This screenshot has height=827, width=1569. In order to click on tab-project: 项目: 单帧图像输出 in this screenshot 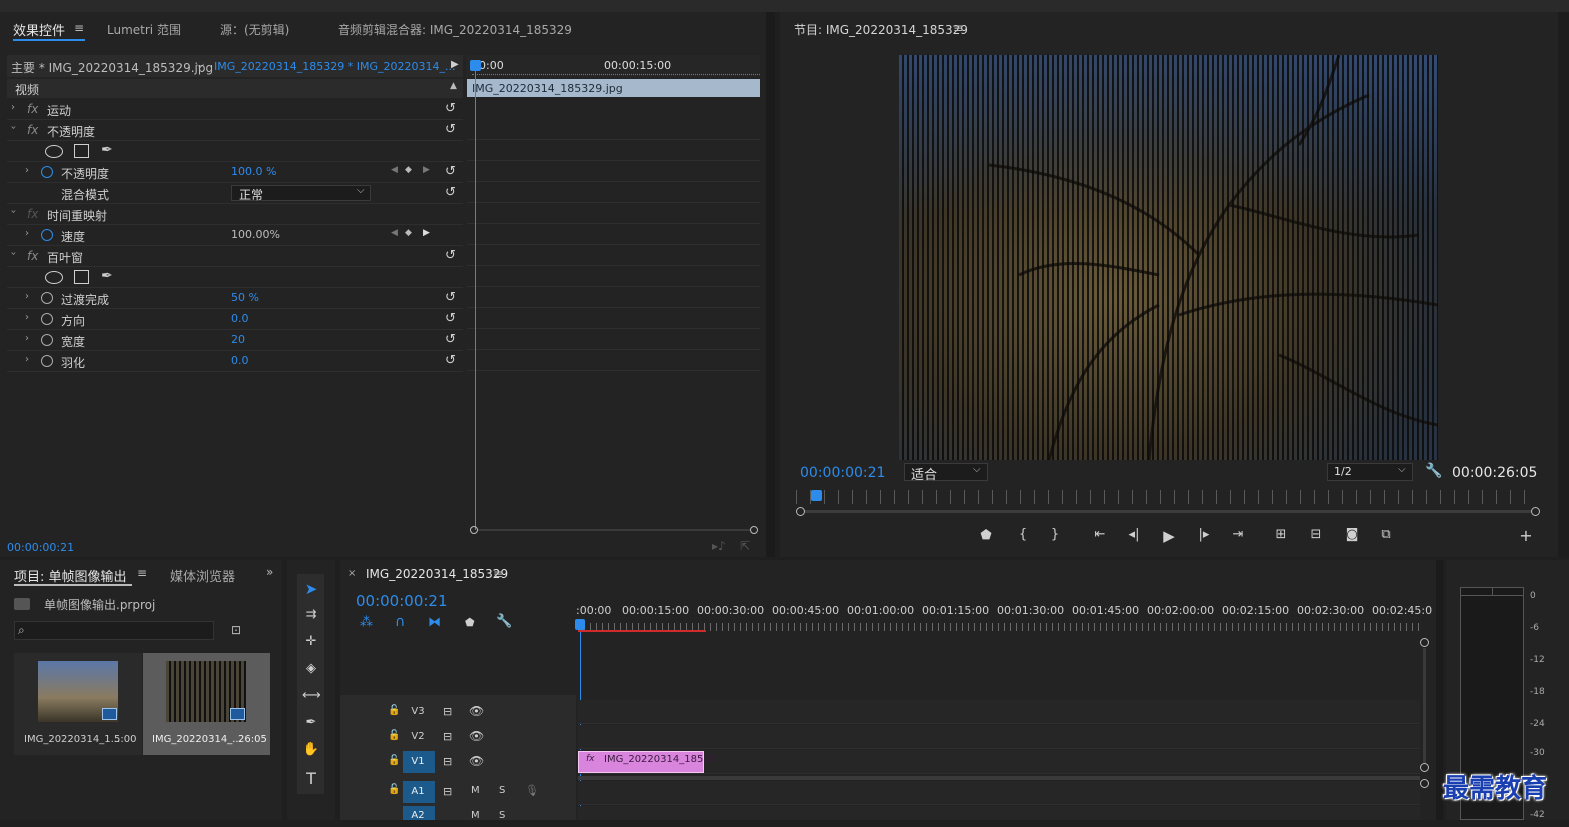, I will do `click(70, 575)`.